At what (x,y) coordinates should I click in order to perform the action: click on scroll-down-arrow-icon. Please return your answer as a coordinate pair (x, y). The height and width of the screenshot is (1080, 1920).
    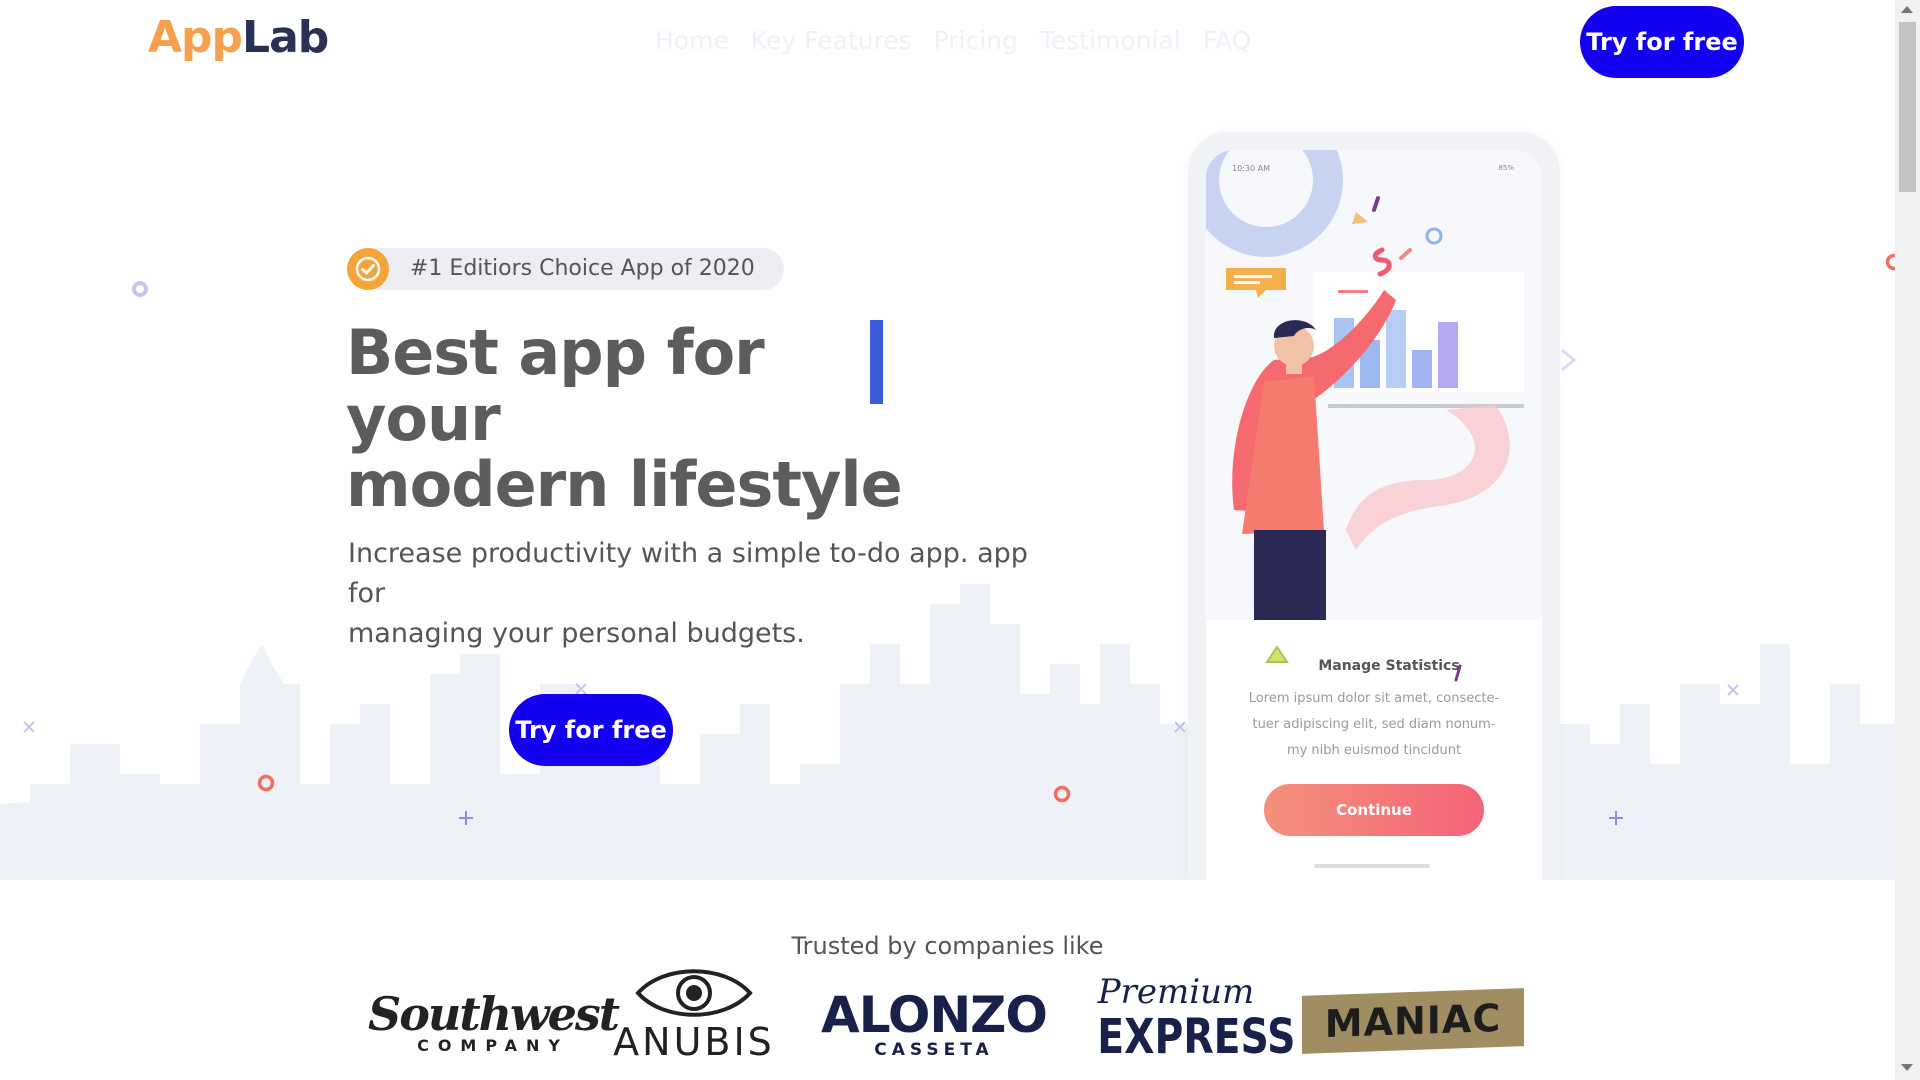
    Looking at the image, I should click on (1907, 1067).